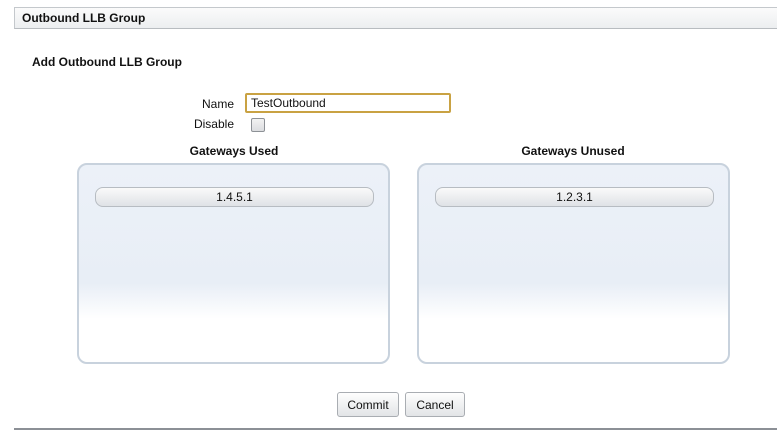  Describe the element at coordinates (234, 151) in the screenshot. I see `gateways-used-heading: Gateways Used` at that location.